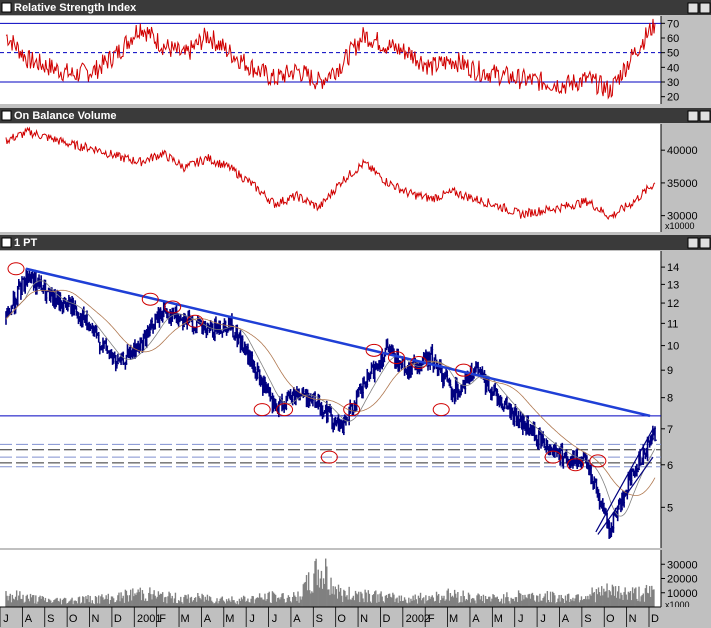 The height and width of the screenshot is (628, 711). I want to click on volume-tick-label: 20000, so click(682, 580).